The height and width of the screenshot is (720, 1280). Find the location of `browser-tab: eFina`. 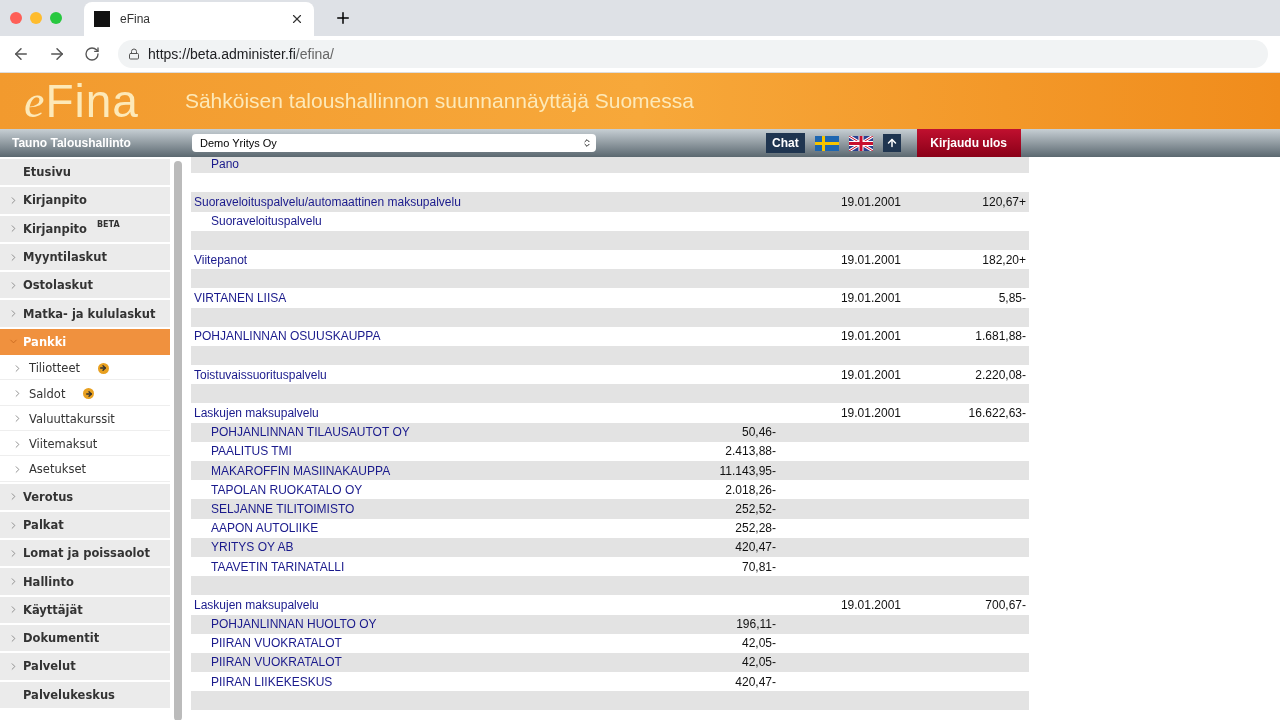

browser-tab: eFina is located at coordinates (199, 19).